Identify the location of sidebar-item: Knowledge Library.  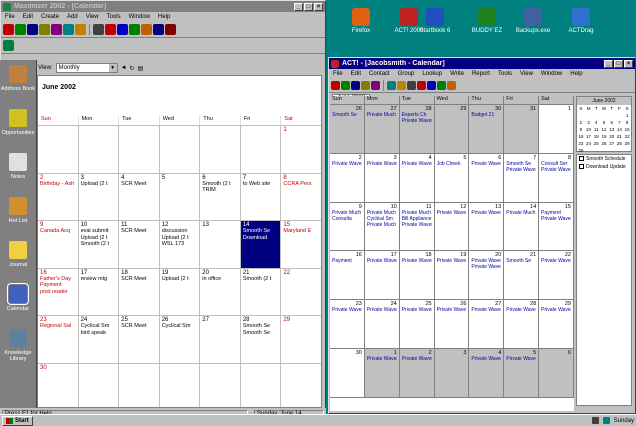
(18, 346).